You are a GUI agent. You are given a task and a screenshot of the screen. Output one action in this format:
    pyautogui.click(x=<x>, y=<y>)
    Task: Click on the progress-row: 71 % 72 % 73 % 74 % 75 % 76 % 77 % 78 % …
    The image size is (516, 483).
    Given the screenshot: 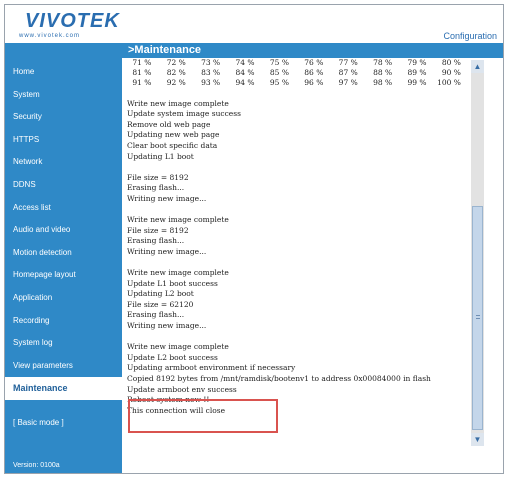 What is the action you would take?
    pyautogui.click(x=299, y=63)
    